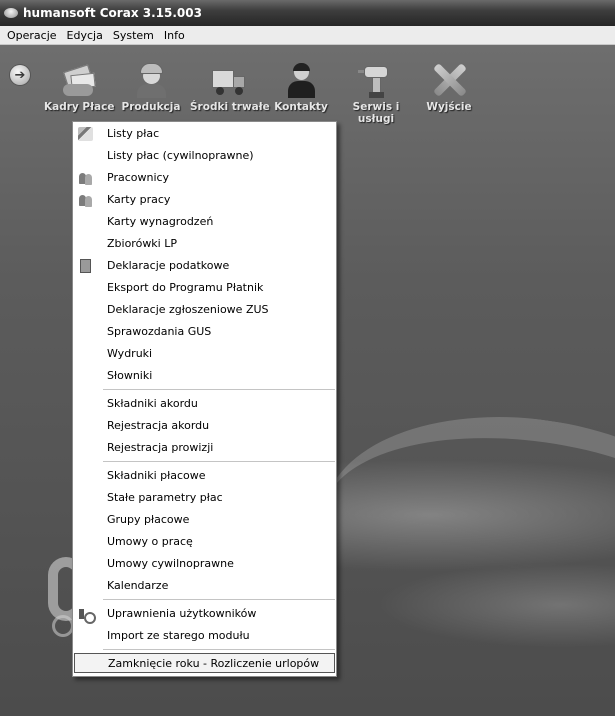 This screenshot has width=615, height=716. I want to click on menu-item-rejestracja-prowizji: Rejestracja prowizji, so click(204, 448).